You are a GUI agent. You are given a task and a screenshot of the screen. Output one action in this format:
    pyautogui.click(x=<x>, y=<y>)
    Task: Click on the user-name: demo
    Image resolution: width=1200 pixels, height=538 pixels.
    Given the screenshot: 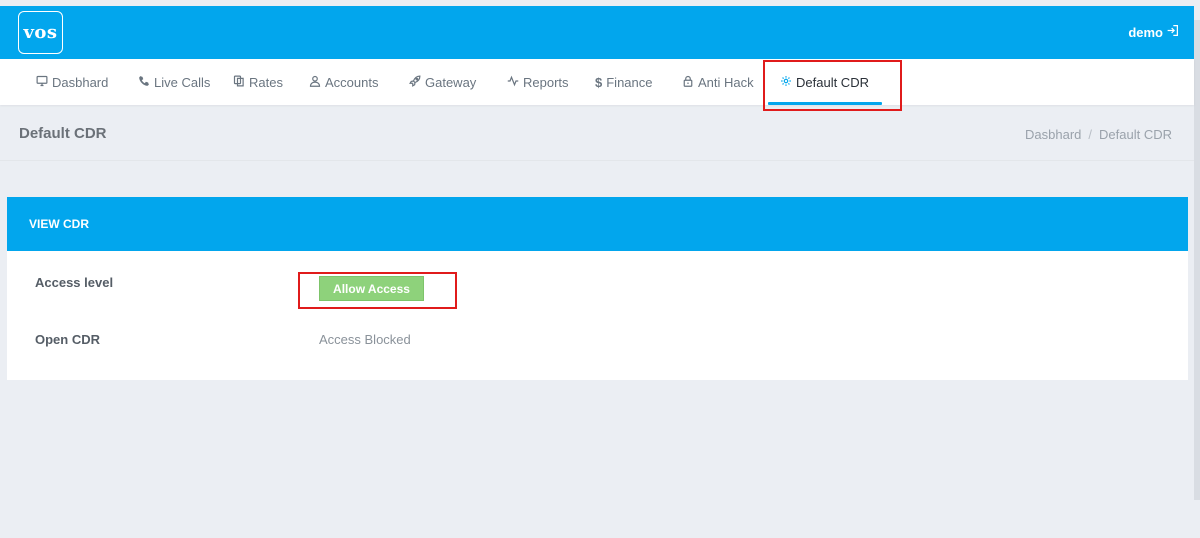 What is the action you would take?
    pyautogui.click(x=1145, y=32)
    